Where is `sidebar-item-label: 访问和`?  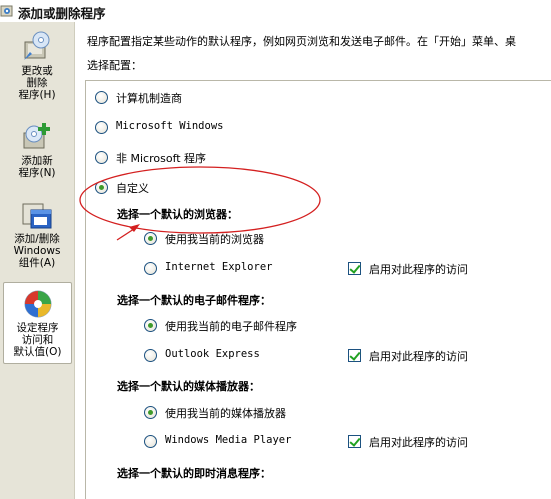 sidebar-item-label: 访问和 is located at coordinates (37, 340).